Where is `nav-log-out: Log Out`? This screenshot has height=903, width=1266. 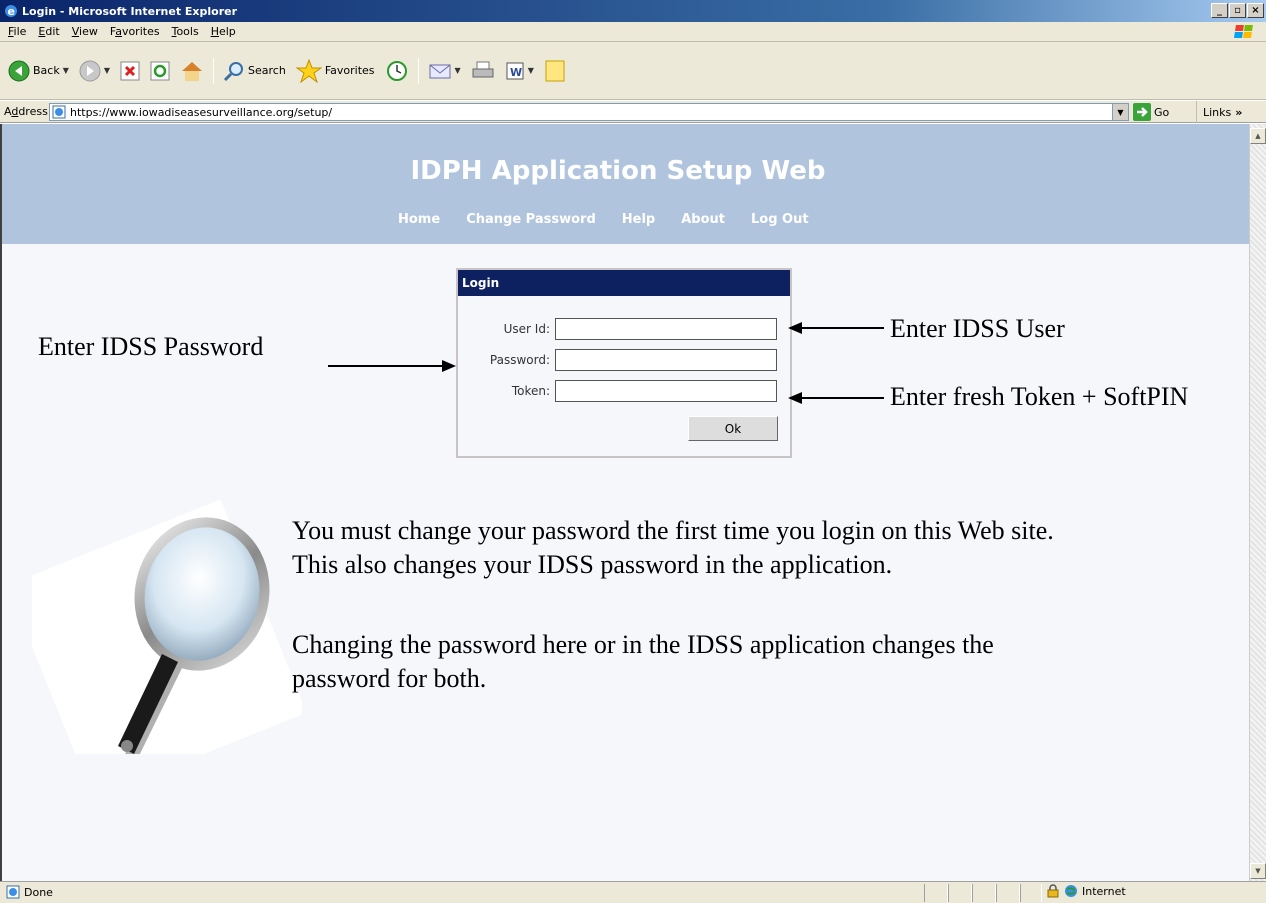
nav-log-out: Log Out is located at coordinates (780, 219).